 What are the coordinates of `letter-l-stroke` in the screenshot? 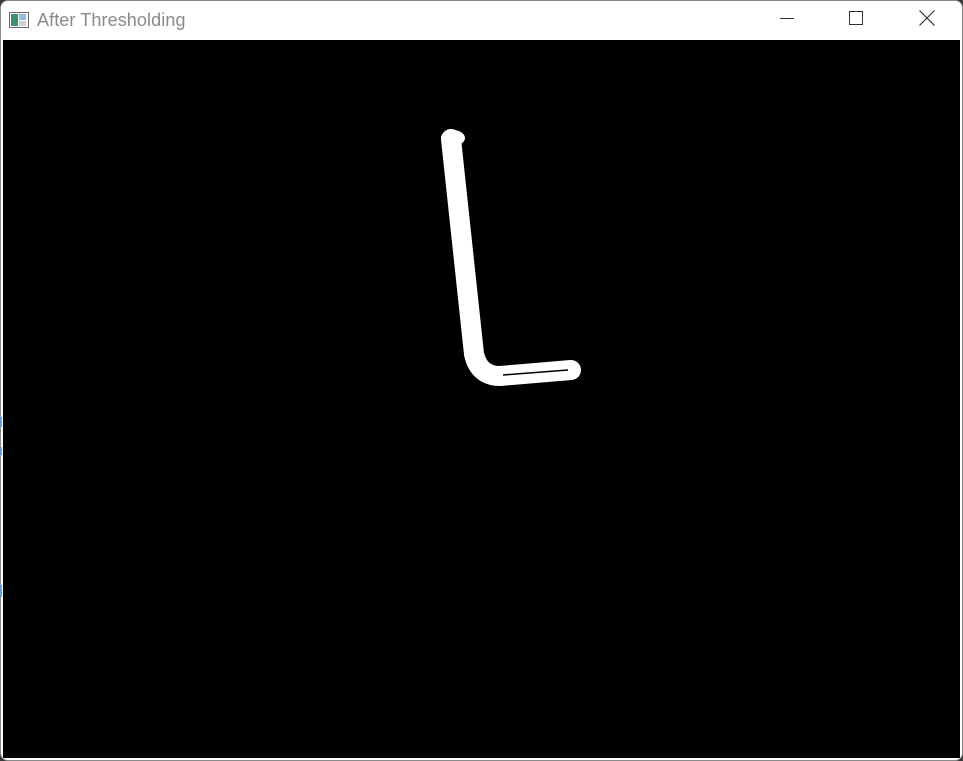 It's located at (511, 257).